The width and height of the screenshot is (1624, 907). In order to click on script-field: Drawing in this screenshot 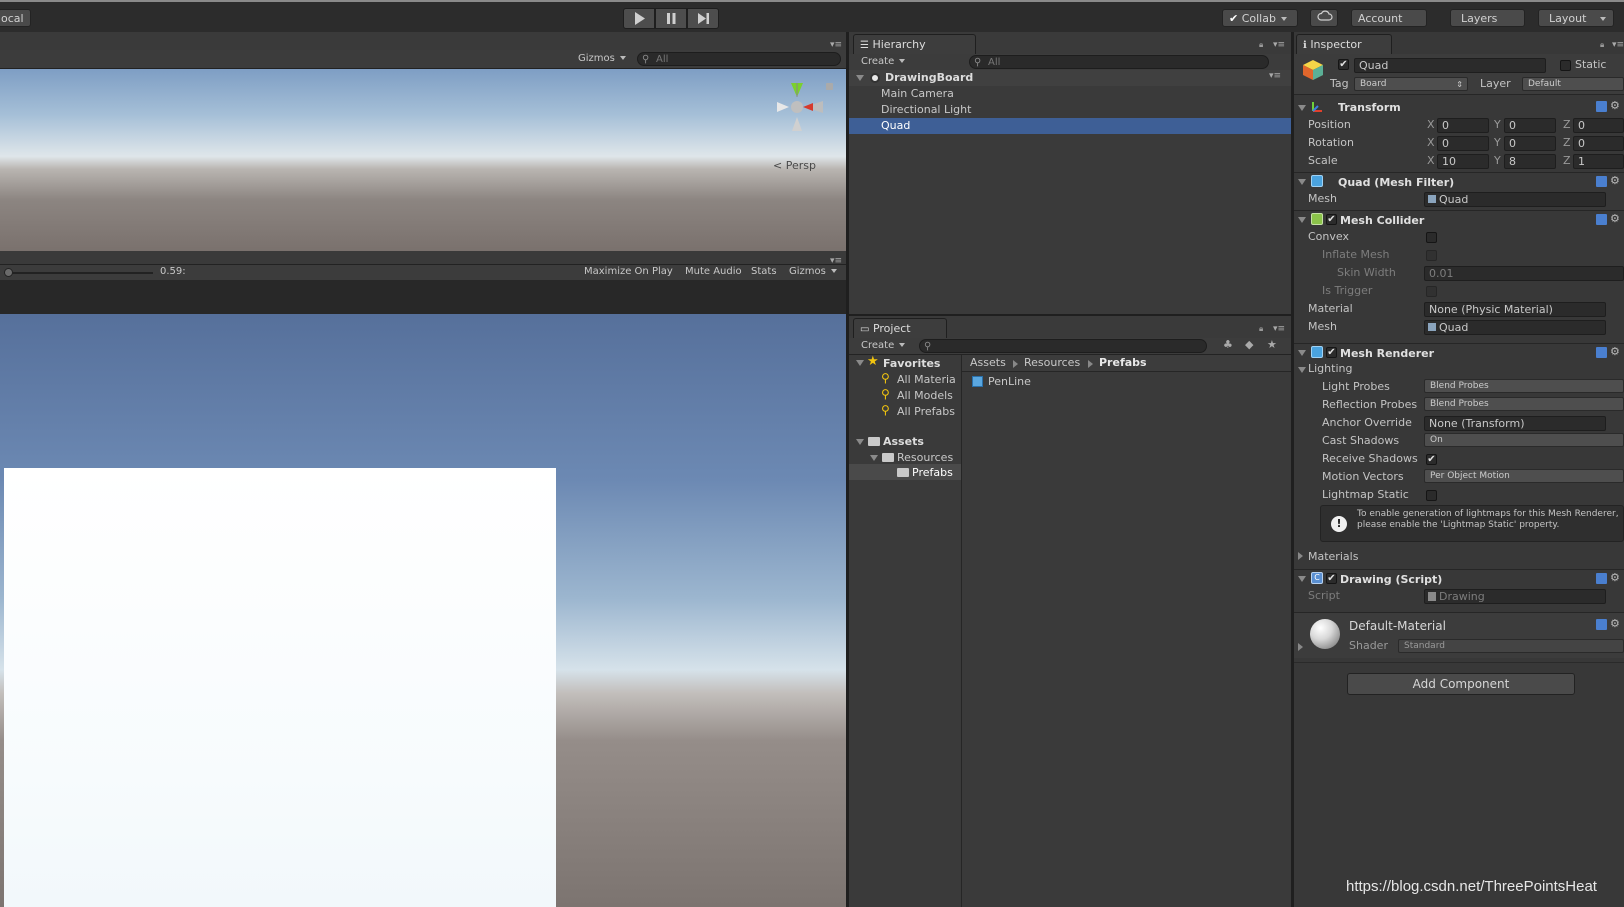, I will do `click(1515, 596)`.